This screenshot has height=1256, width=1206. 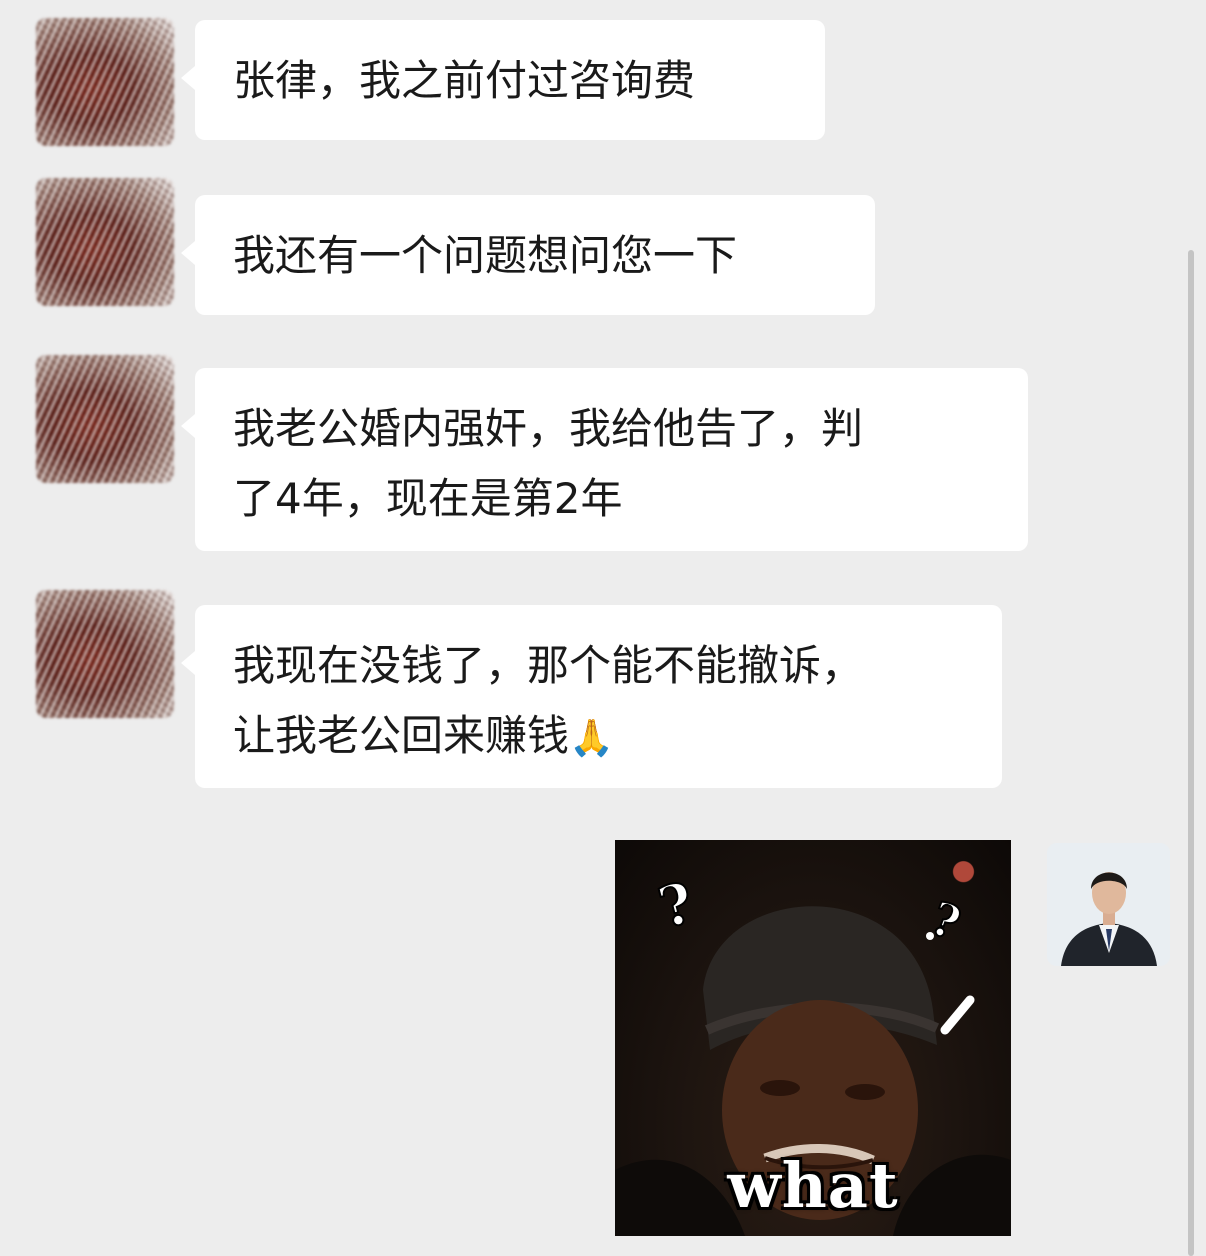 What do you see at coordinates (548, 428) in the screenshot?
I see `message-text-line-1: 我老公婚内强奸，我给他告了，判` at bounding box center [548, 428].